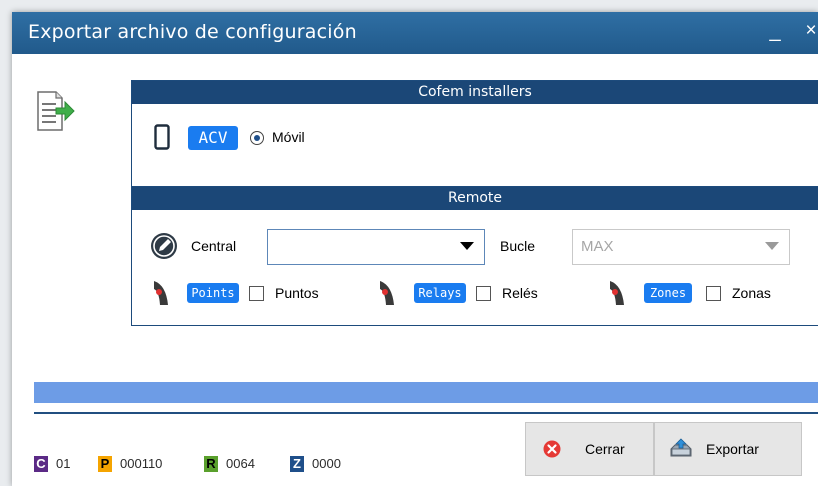 The image size is (818, 486). Describe the element at coordinates (681, 247) in the screenshot. I see `bucle-dropdown: MAX` at that location.